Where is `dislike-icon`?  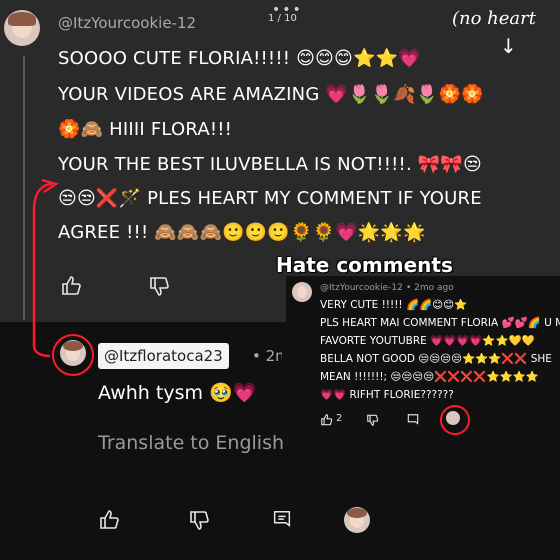
dislike-icon is located at coordinates (160, 286).